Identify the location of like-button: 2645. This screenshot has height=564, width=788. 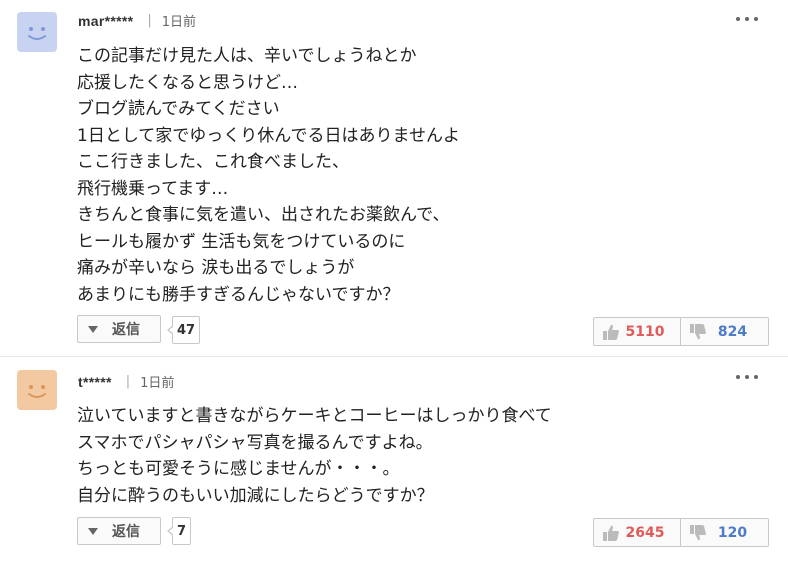
(637, 532).